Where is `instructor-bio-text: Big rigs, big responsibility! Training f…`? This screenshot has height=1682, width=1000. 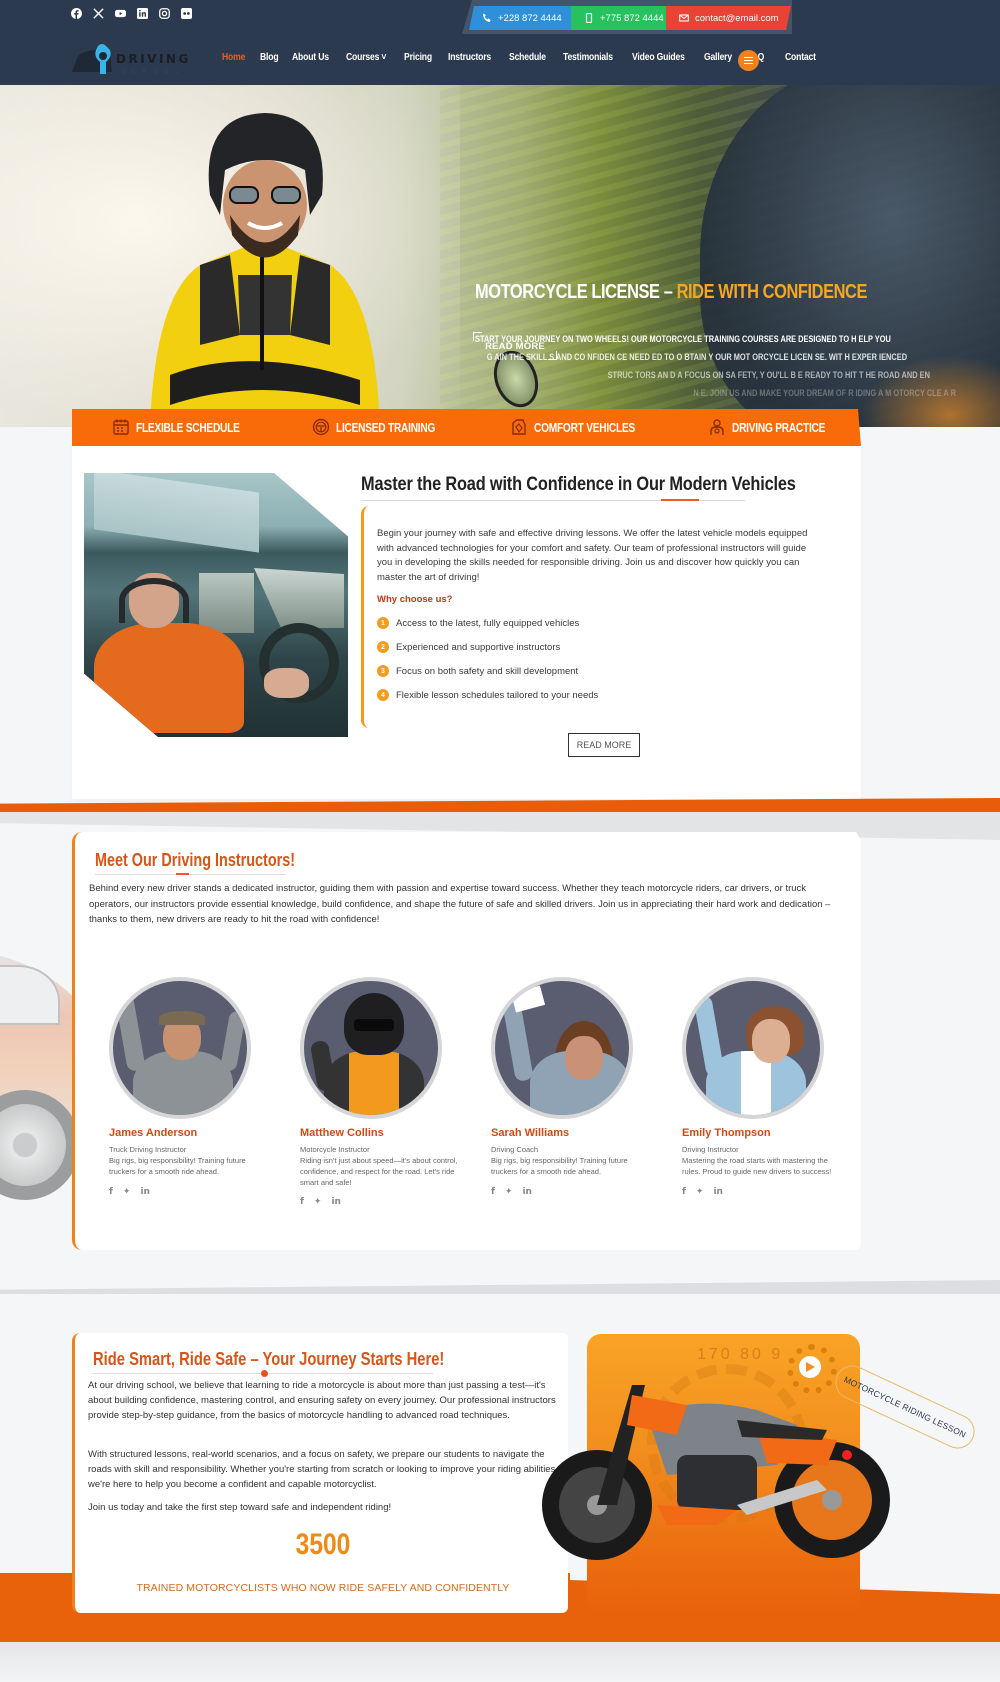 instructor-bio-text: Big rigs, big responsibility! Training f… is located at coordinates (559, 1166).